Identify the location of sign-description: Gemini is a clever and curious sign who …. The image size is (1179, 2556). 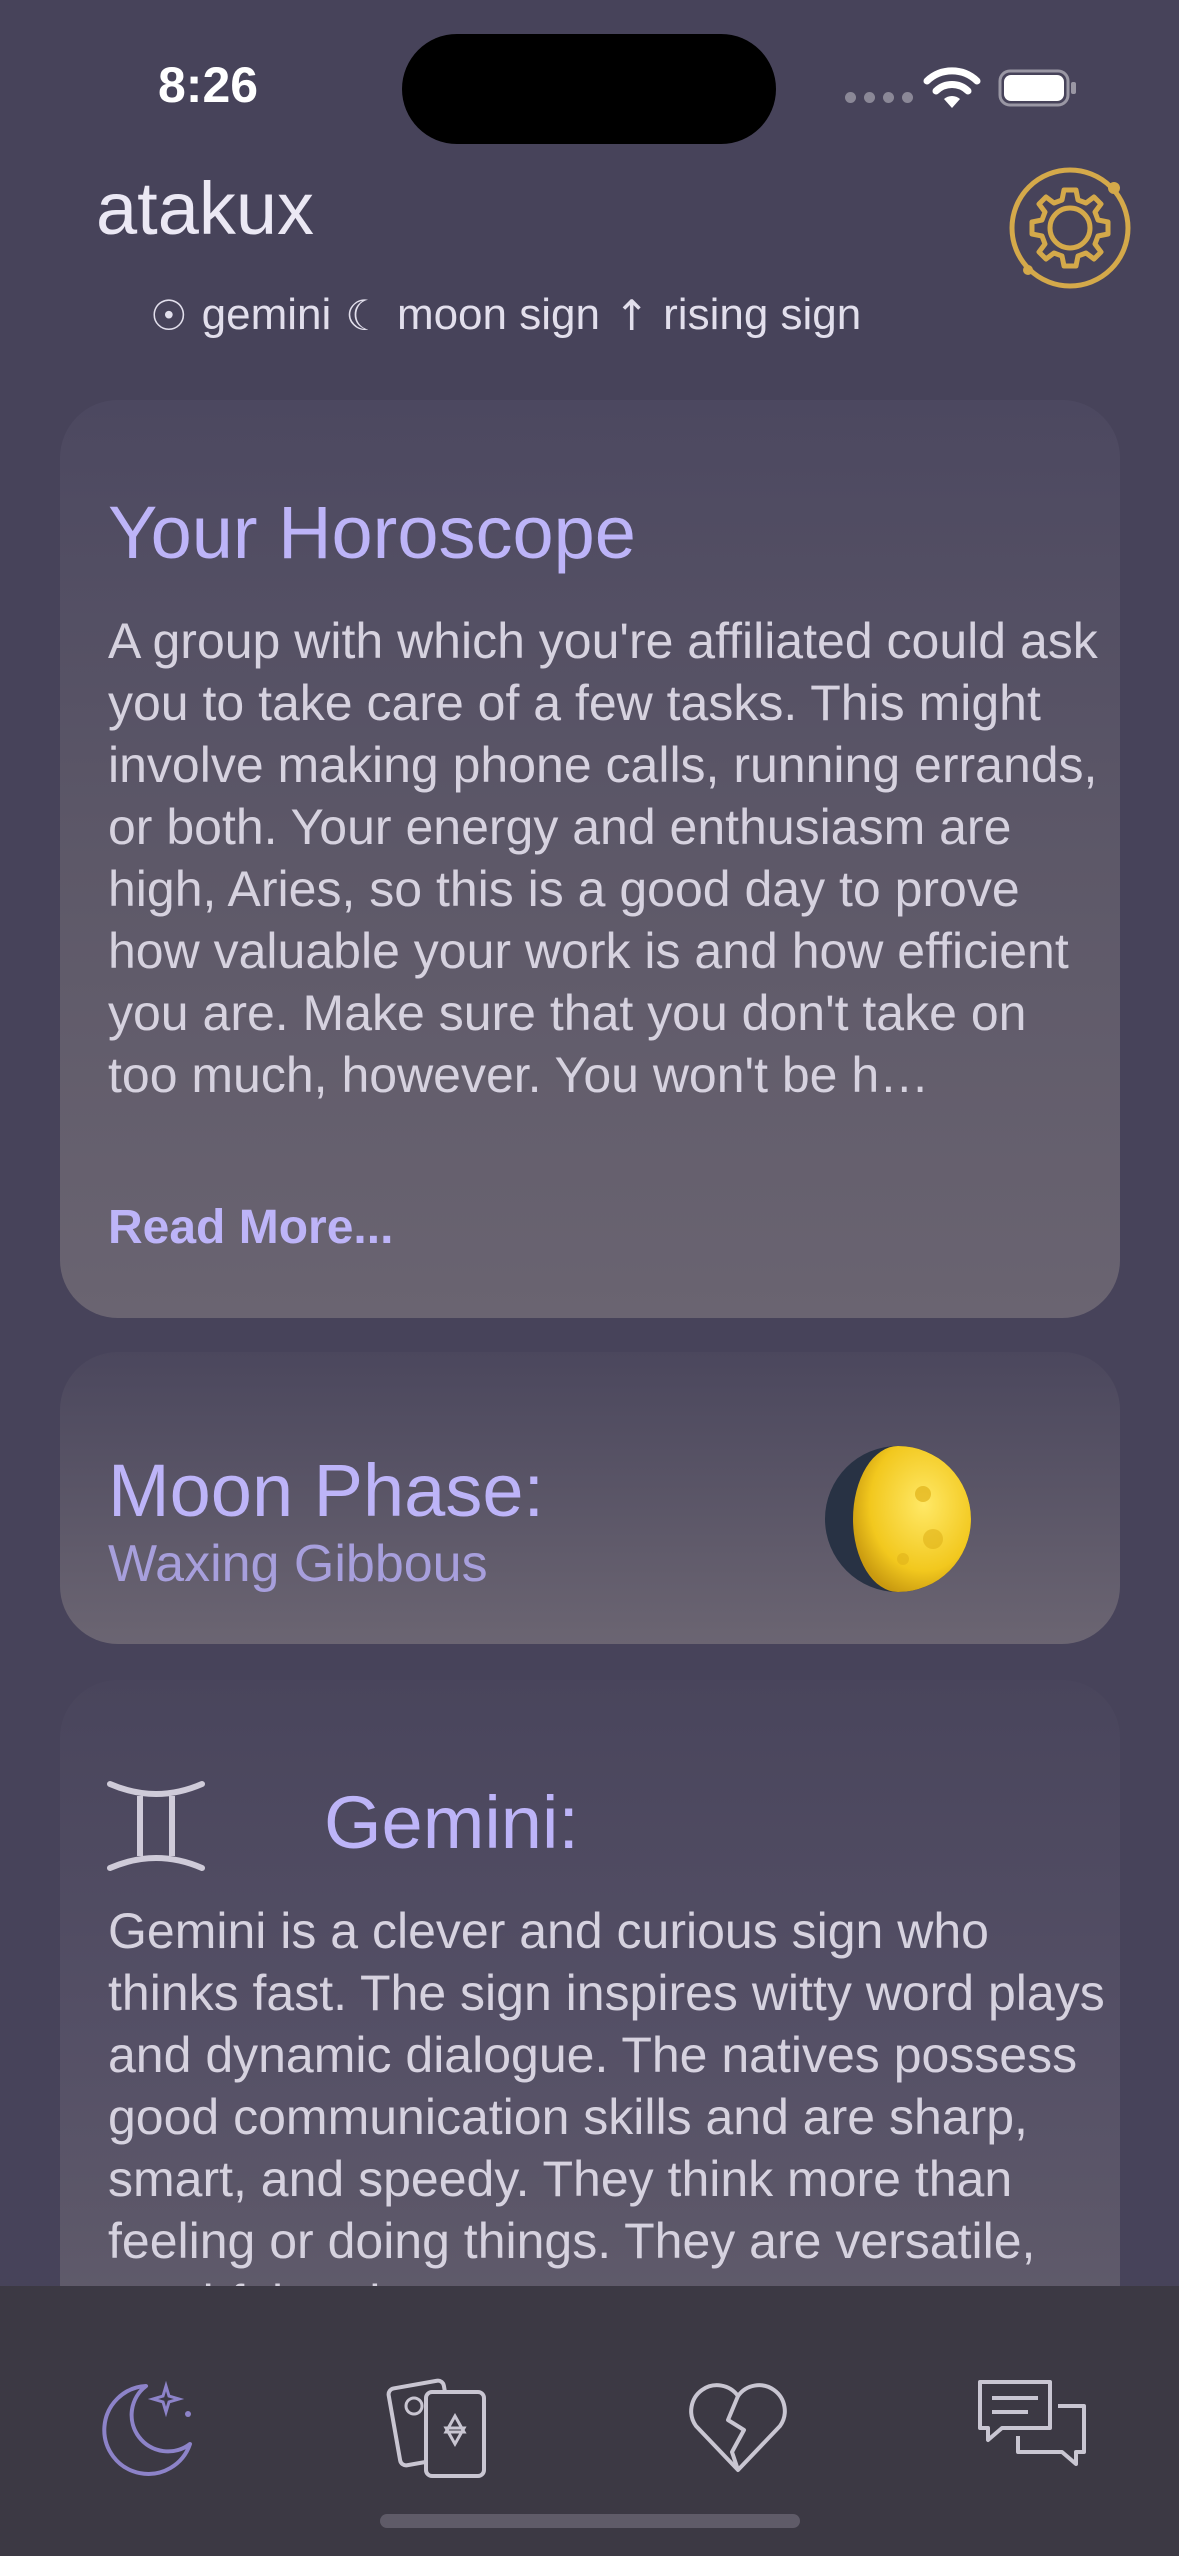
(606, 2096).